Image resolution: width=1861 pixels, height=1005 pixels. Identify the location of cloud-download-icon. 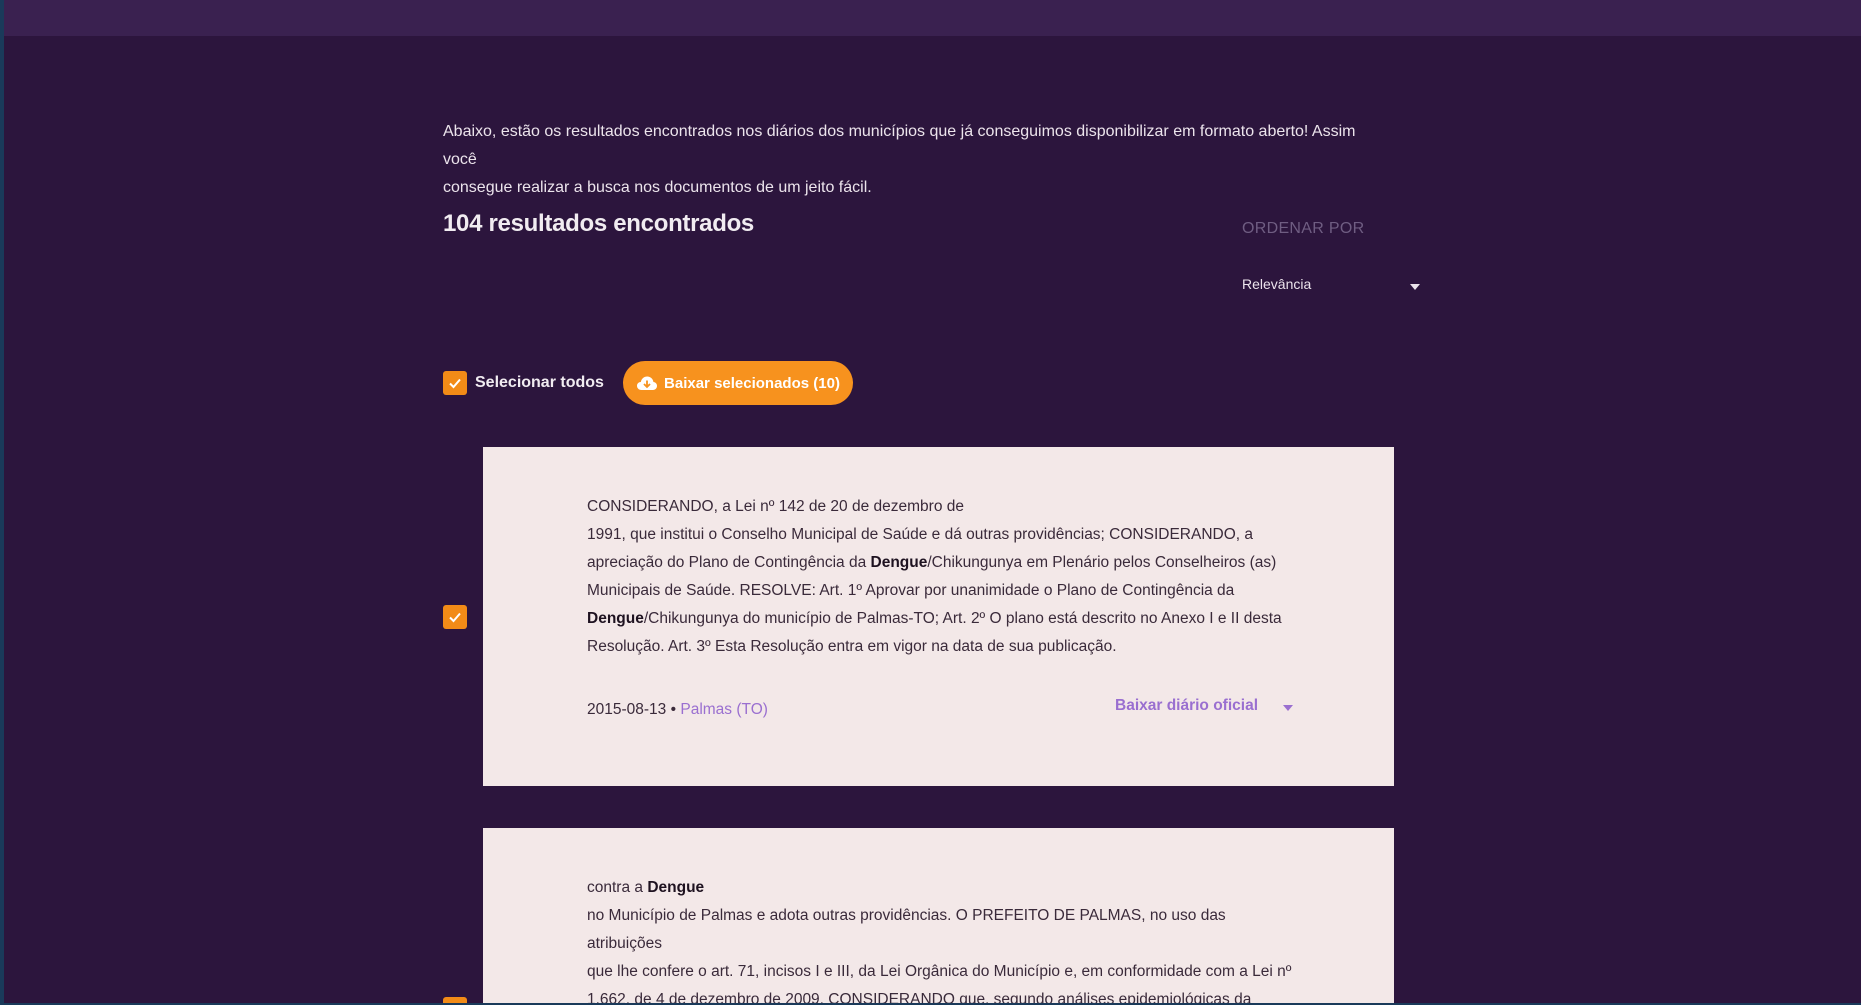
(647, 383).